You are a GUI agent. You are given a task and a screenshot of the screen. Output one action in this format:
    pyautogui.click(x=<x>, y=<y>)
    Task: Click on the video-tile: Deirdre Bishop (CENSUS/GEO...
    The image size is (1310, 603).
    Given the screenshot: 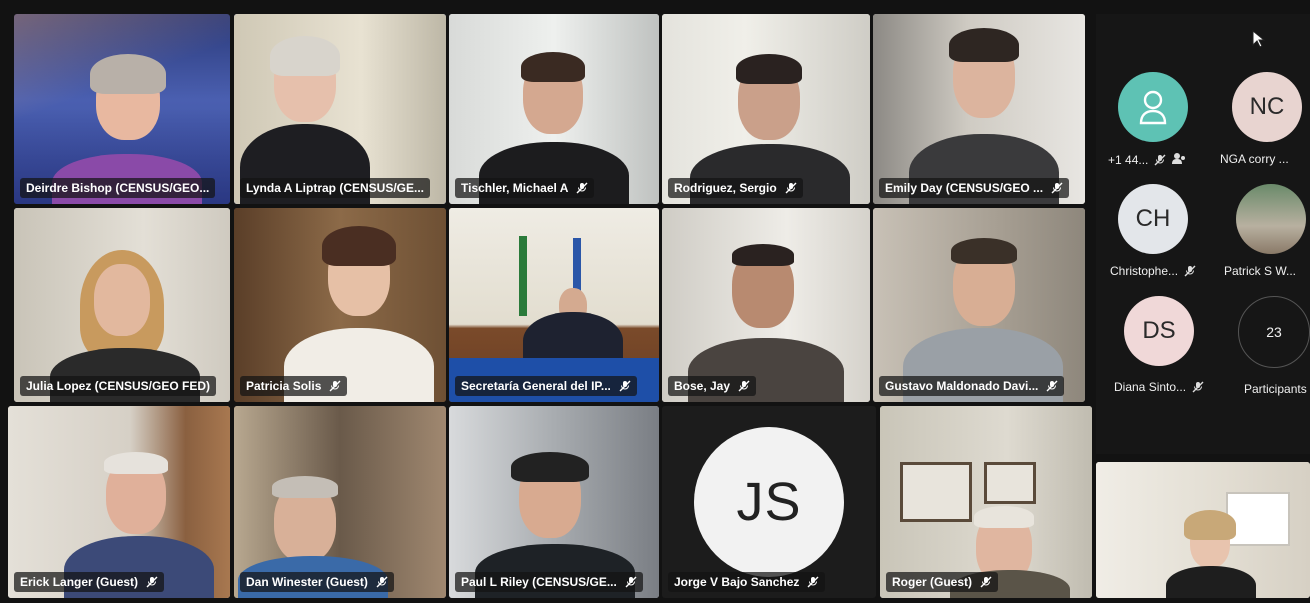 What is the action you would take?
    pyautogui.click(x=122, y=109)
    